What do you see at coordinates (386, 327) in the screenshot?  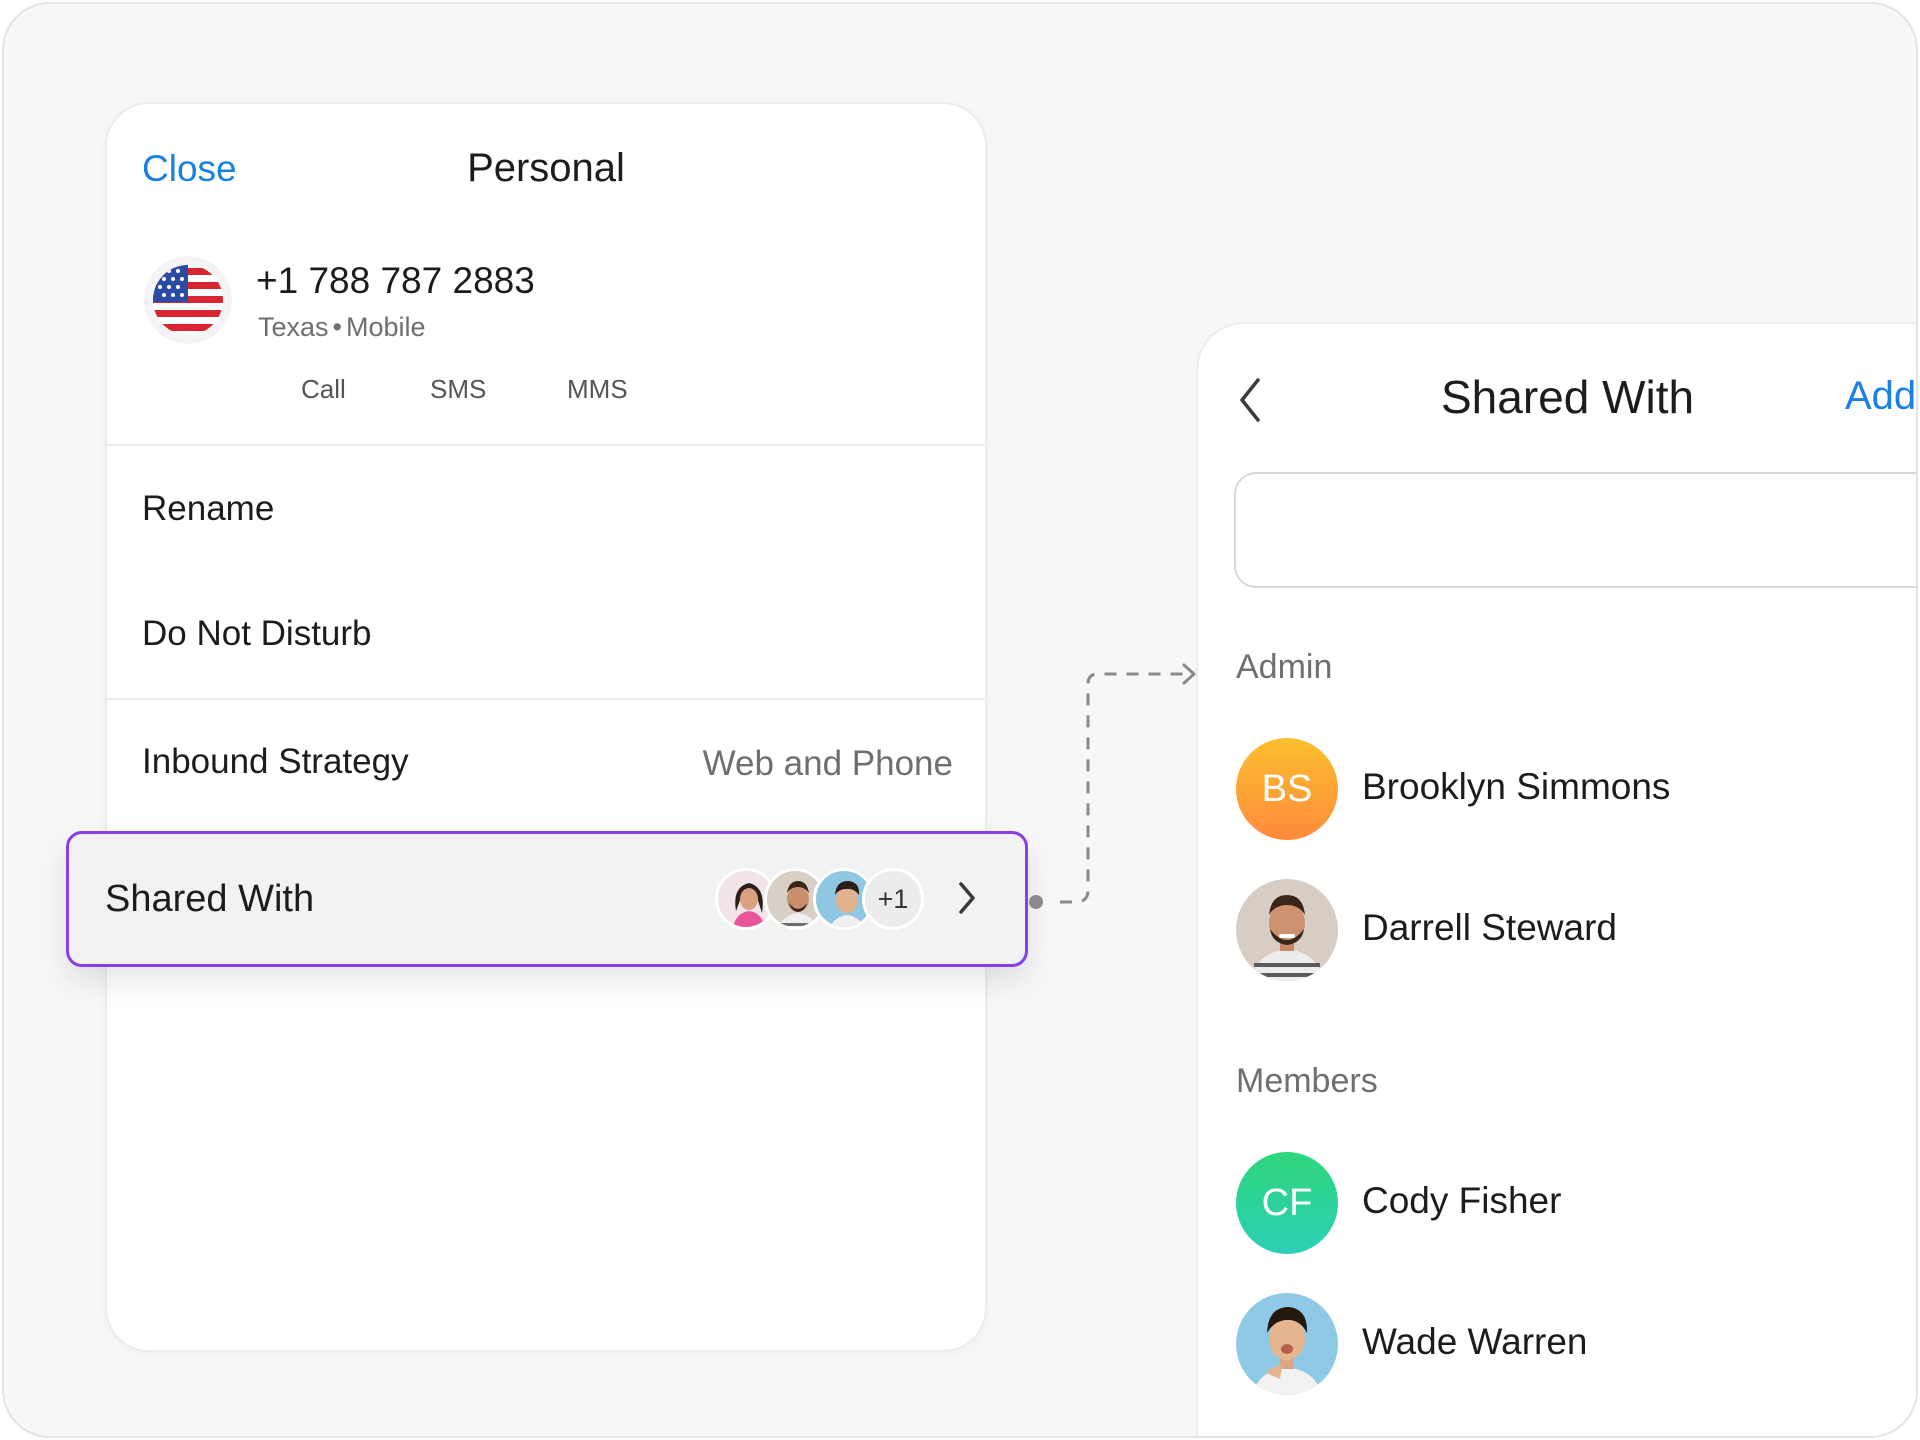 I see `phone-type: Mobile` at bounding box center [386, 327].